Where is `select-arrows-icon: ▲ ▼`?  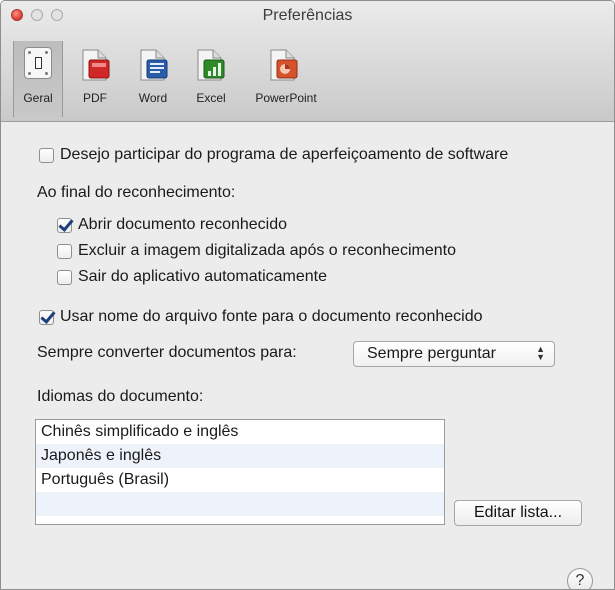 select-arrows-icon: ▲ ▼ is located at coordinates (540, 353).